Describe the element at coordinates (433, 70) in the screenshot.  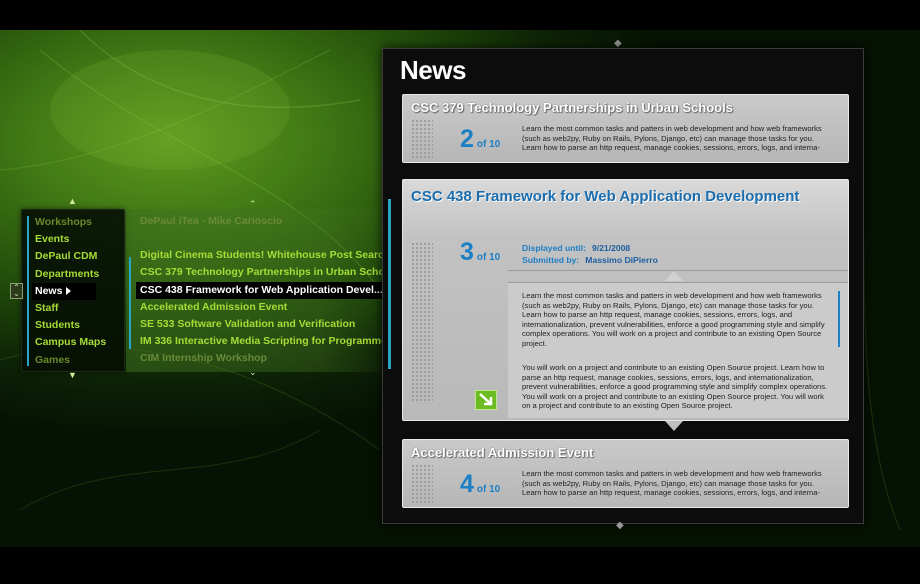
I see `page-title: News` at that location.